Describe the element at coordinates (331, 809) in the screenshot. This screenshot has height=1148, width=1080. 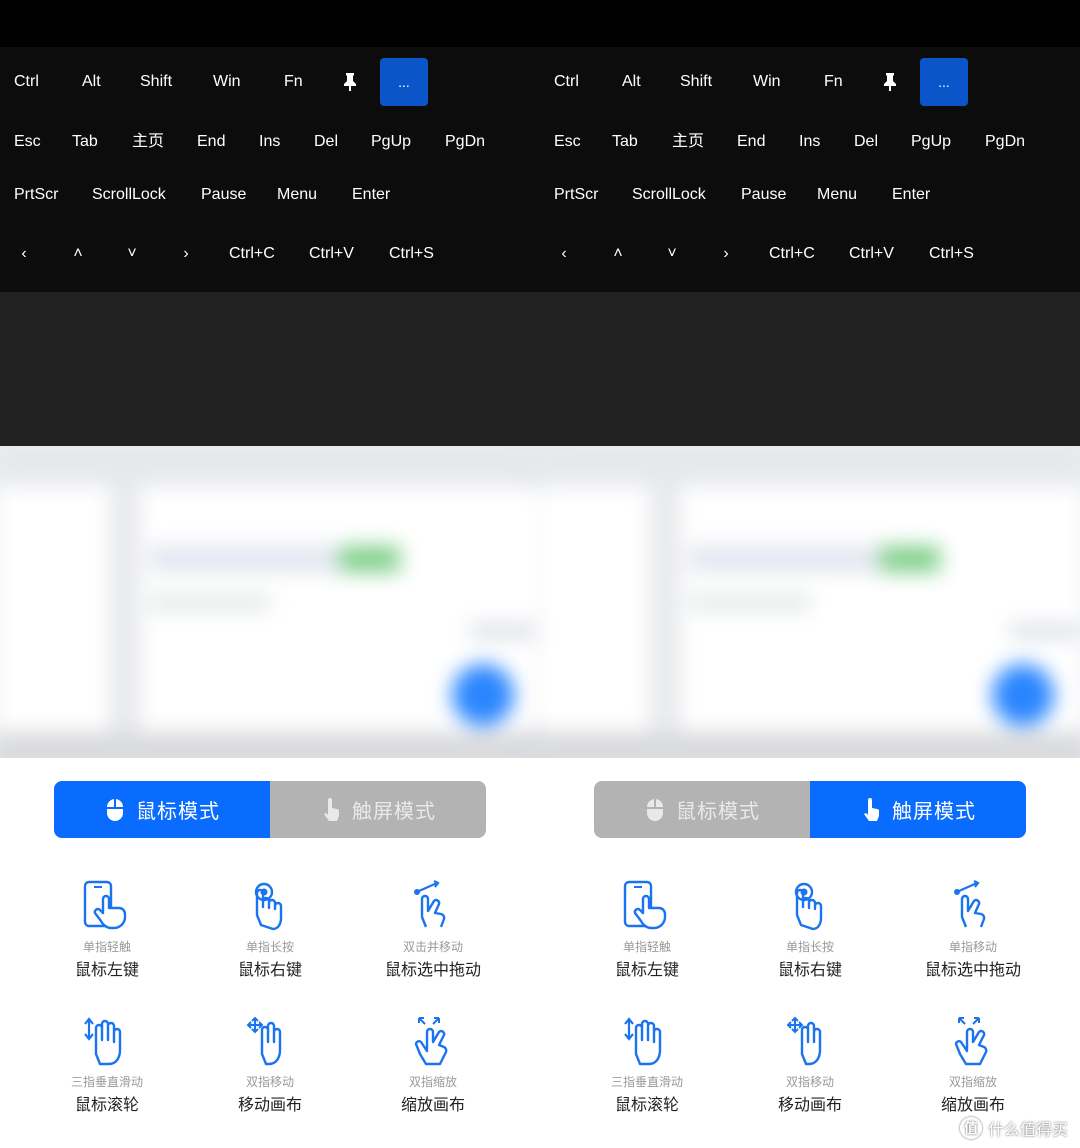
I see `touch-hand-icon` at that location.